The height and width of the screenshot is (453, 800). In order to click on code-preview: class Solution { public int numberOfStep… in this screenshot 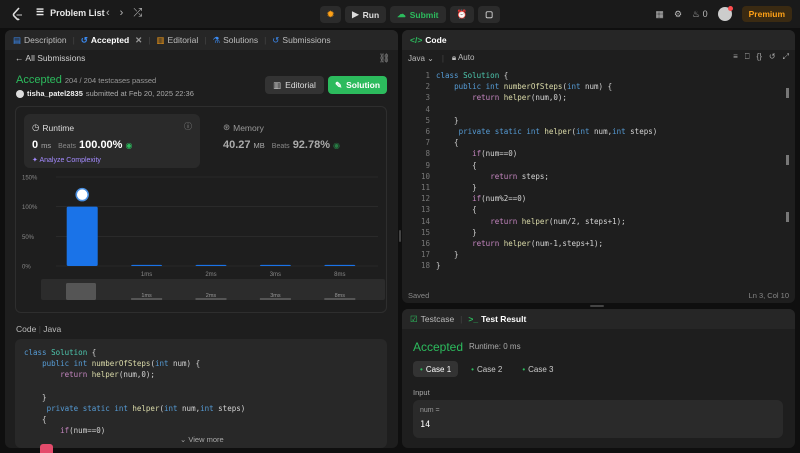, I will do `click(201, 393)`.